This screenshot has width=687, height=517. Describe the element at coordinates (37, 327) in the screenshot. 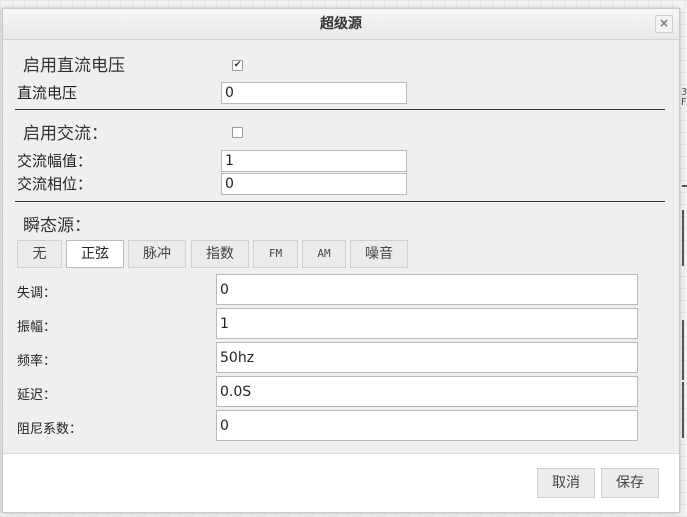

I see `amplitude-label: 振幅：` at that location.